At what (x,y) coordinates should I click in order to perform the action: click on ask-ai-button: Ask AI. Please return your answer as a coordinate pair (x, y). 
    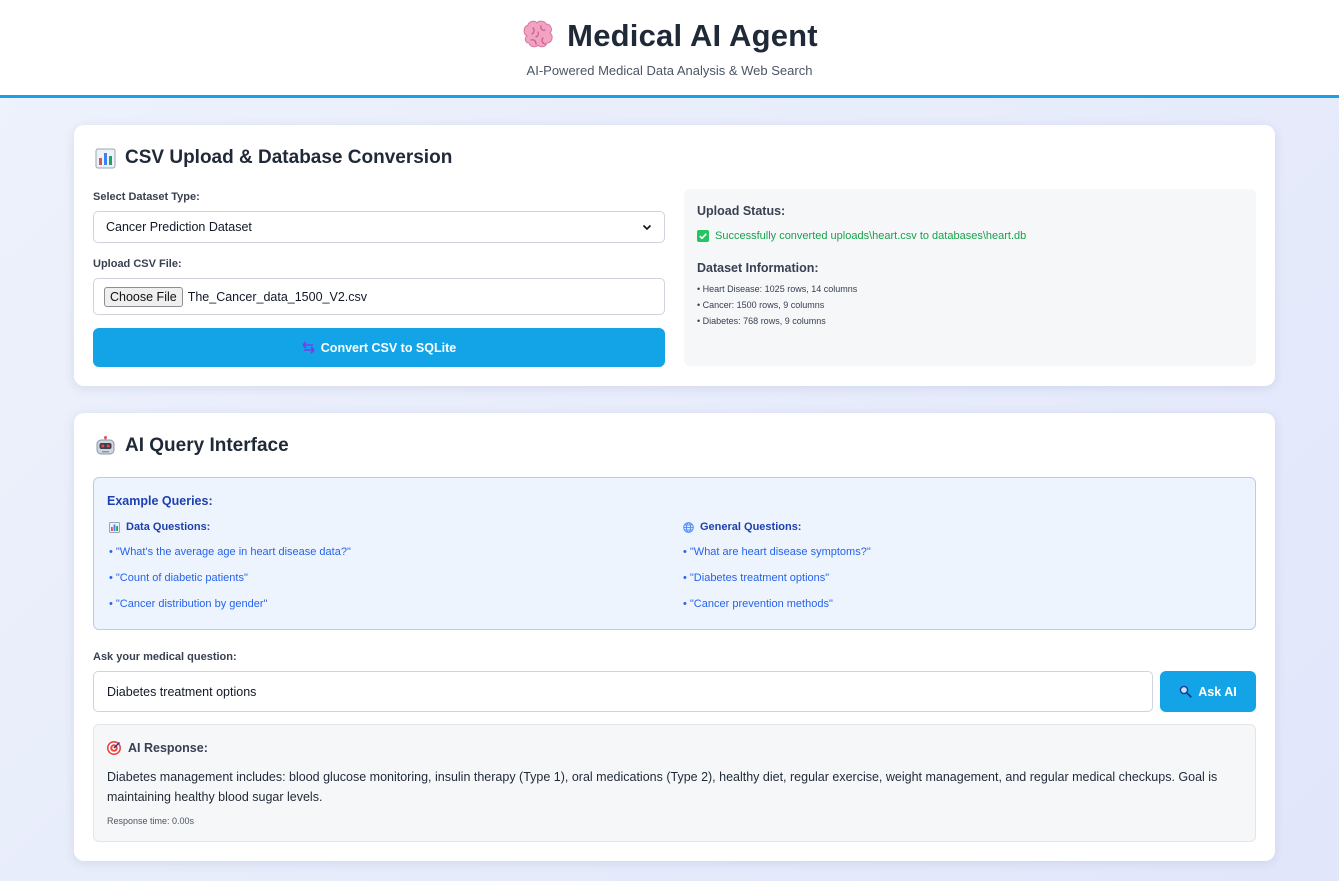
    Looking at the image, I should click on (1208, 691).